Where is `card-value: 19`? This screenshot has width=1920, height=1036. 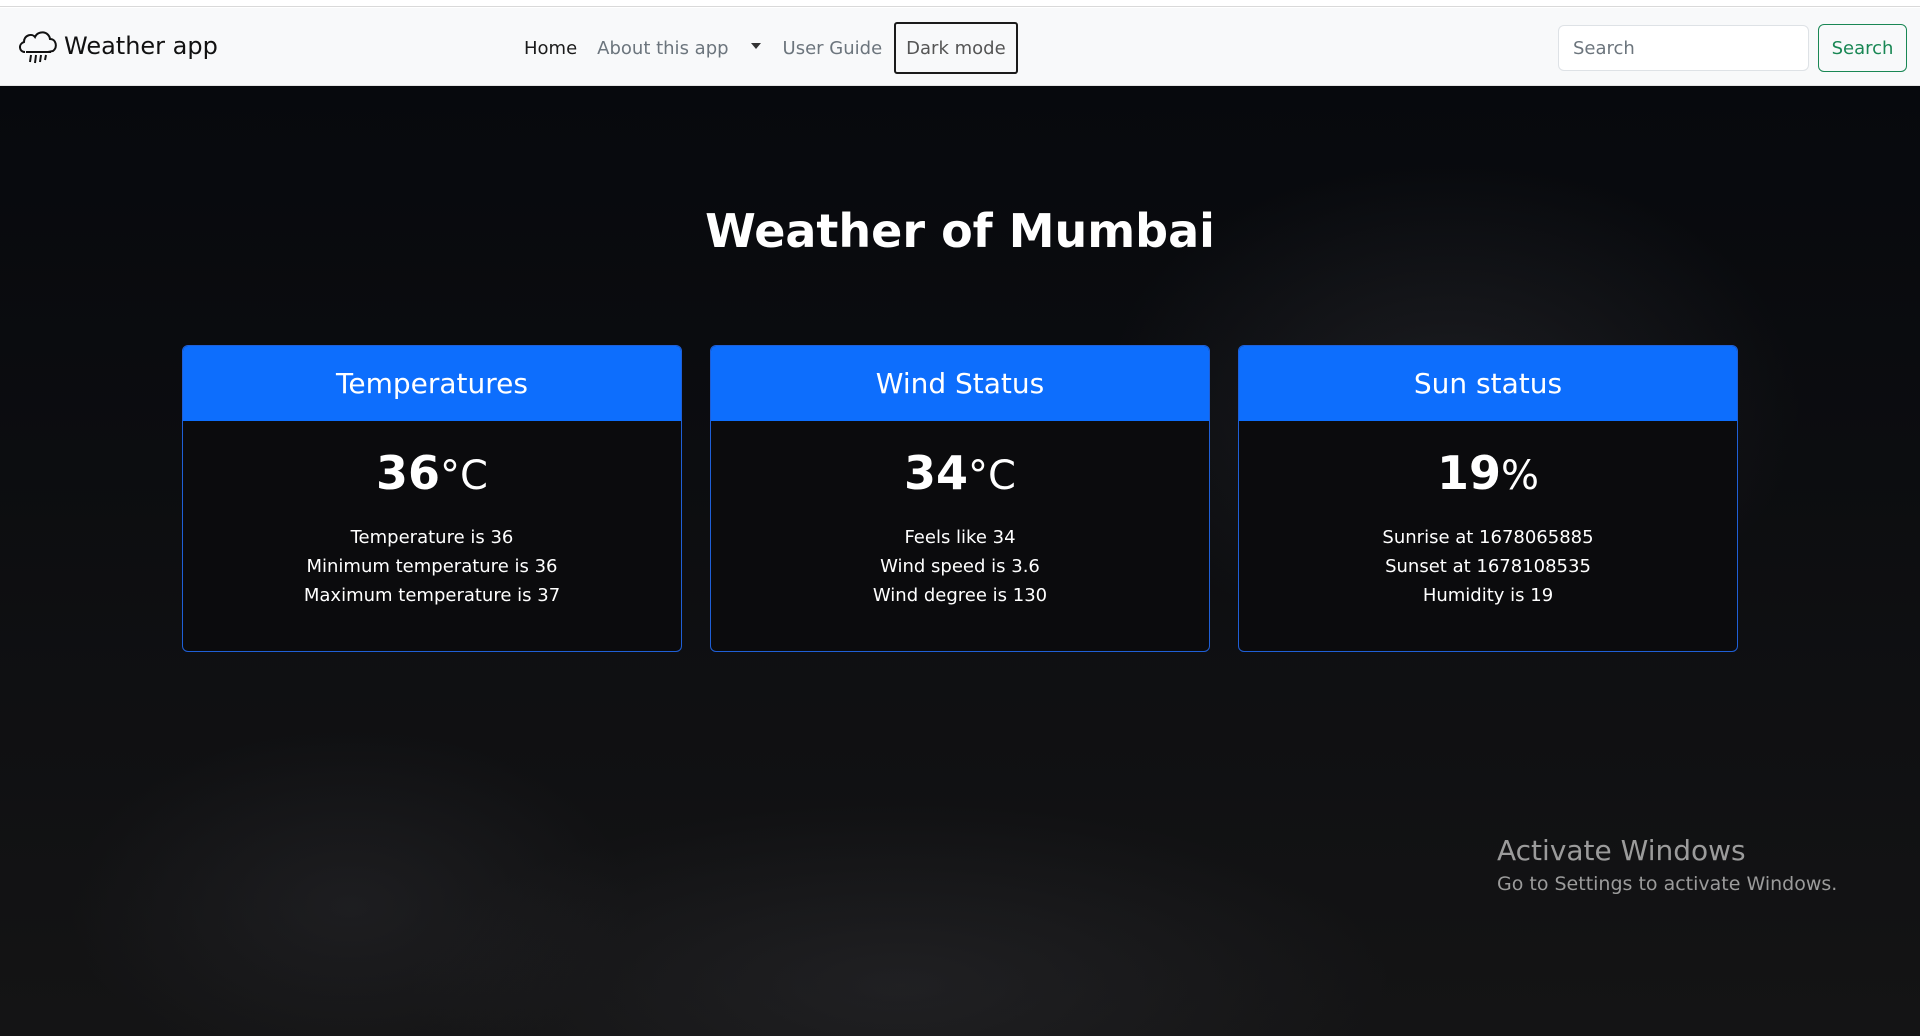 card-value: 19 is located at coordinates (1468, 473).